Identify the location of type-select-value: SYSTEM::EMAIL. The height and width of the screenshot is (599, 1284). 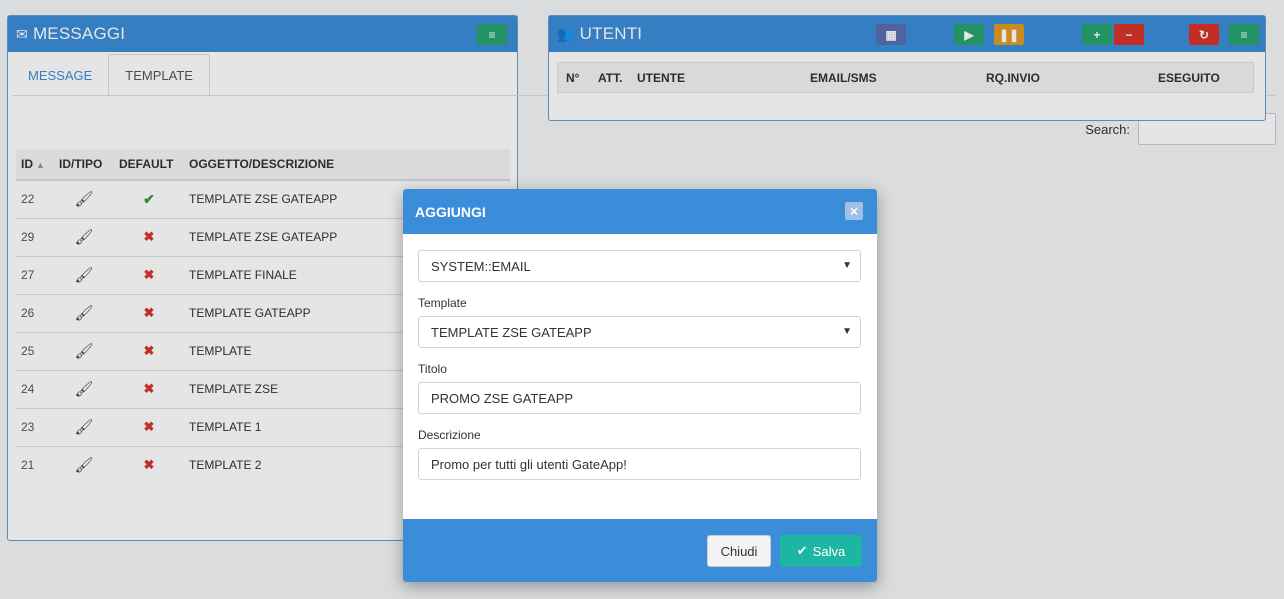
(481, 266).